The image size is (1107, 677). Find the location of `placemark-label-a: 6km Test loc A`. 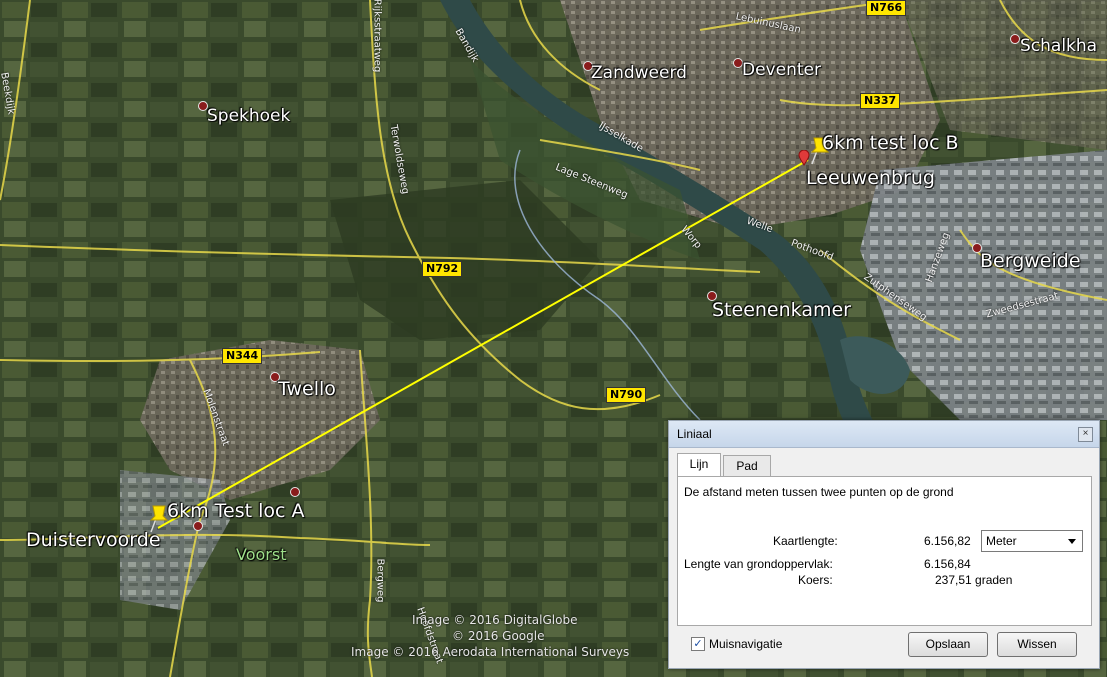

placemark-label-a: 6km Test loc A is located at coordinates (235, 511).